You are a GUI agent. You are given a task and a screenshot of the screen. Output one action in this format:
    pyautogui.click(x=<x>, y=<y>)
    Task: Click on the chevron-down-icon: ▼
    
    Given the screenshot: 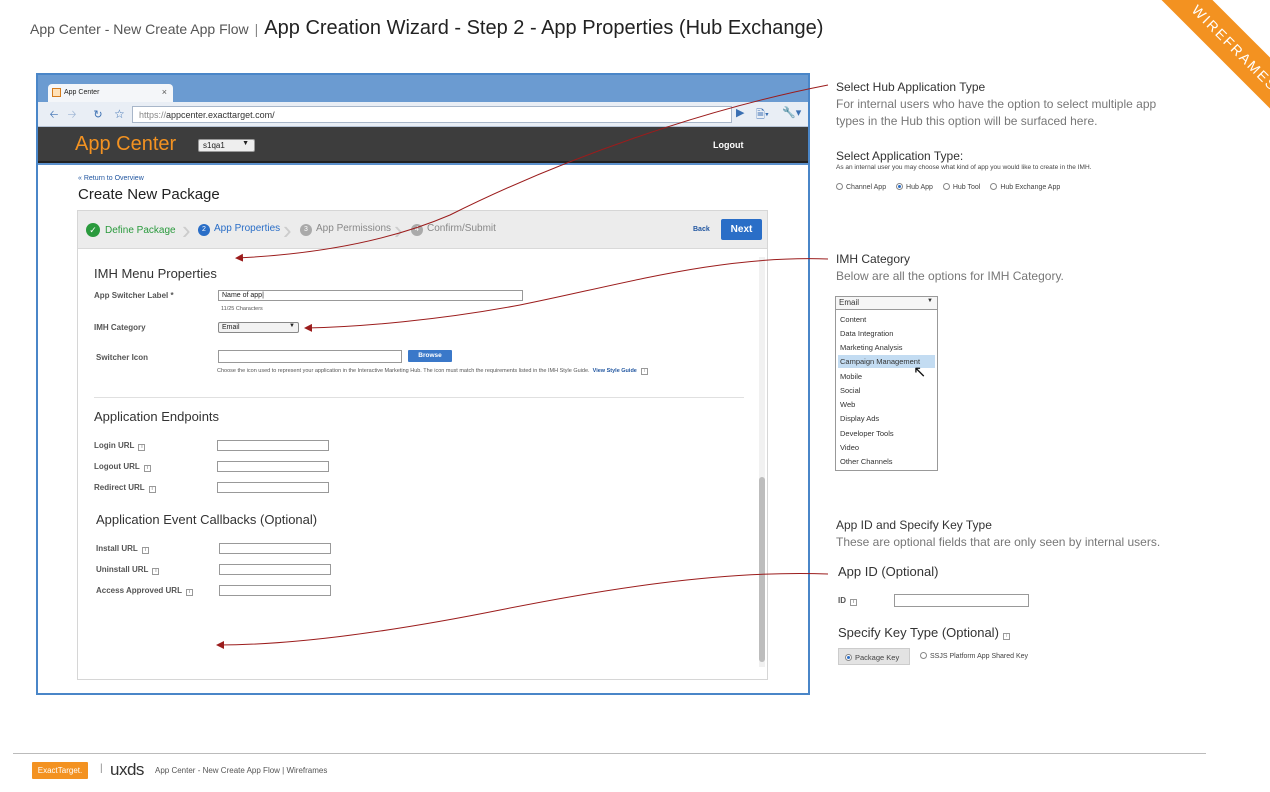 What is the action you would take?
    pyautogui.click(x=245, y=143)
    